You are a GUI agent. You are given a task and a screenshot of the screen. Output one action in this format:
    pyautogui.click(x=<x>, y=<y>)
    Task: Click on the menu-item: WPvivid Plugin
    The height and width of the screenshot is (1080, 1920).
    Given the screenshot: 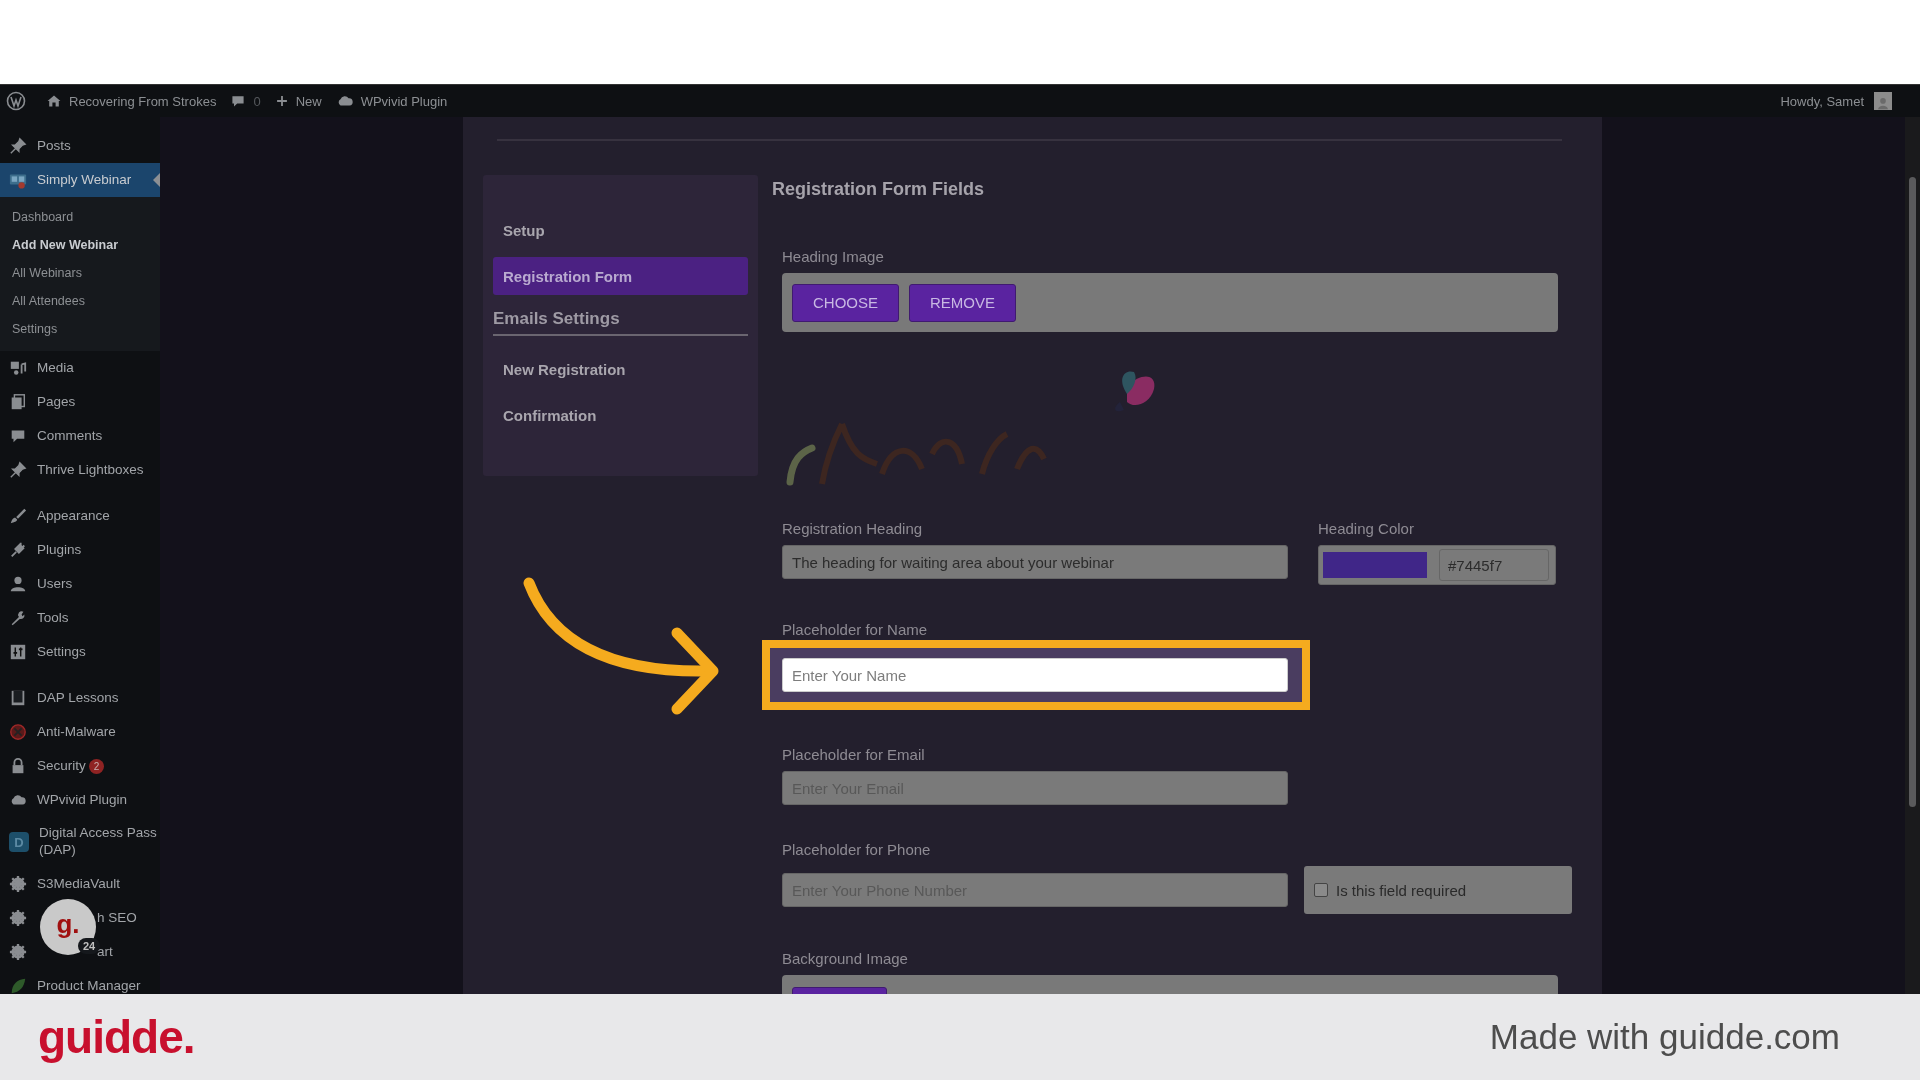 What is the action you would take?
    pyautogui.click(x=80, y=800)
    